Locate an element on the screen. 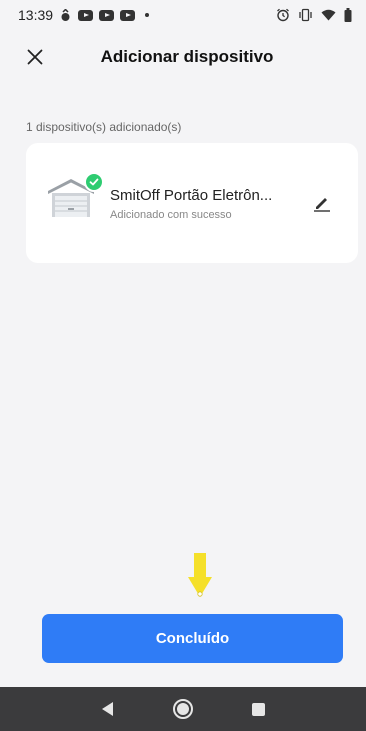  close-icon is located at coordinates (35, 57).